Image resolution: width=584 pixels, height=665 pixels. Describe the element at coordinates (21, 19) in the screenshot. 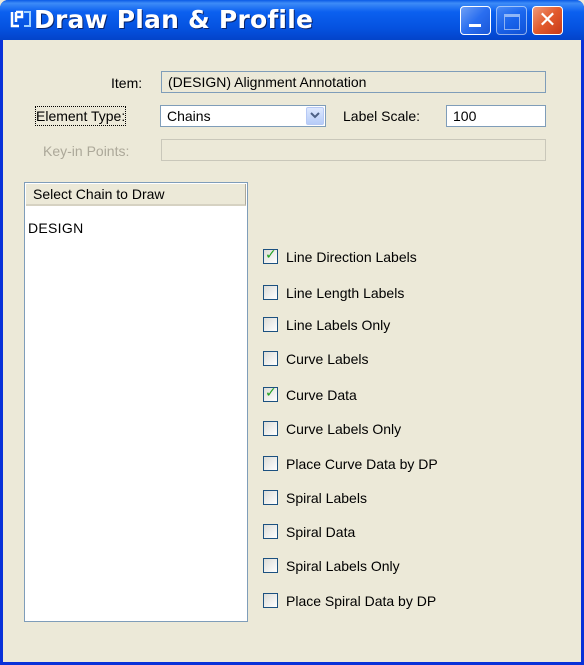

I see `app-icon` at that location.